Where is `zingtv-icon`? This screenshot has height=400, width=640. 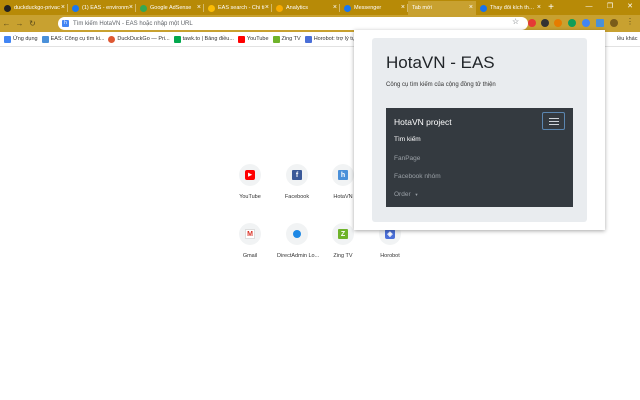
zingtv-icon is located at coordinates (276, 39).